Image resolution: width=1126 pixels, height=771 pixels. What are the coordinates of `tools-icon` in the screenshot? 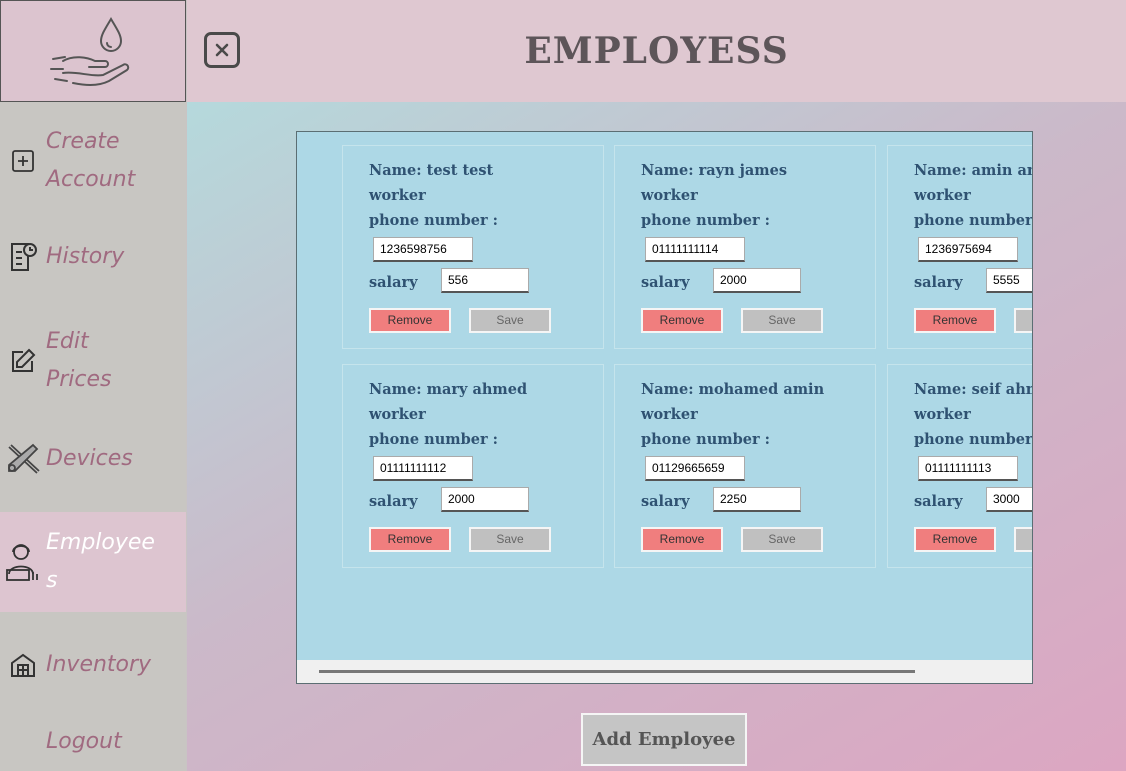 It's located at (23, 459).